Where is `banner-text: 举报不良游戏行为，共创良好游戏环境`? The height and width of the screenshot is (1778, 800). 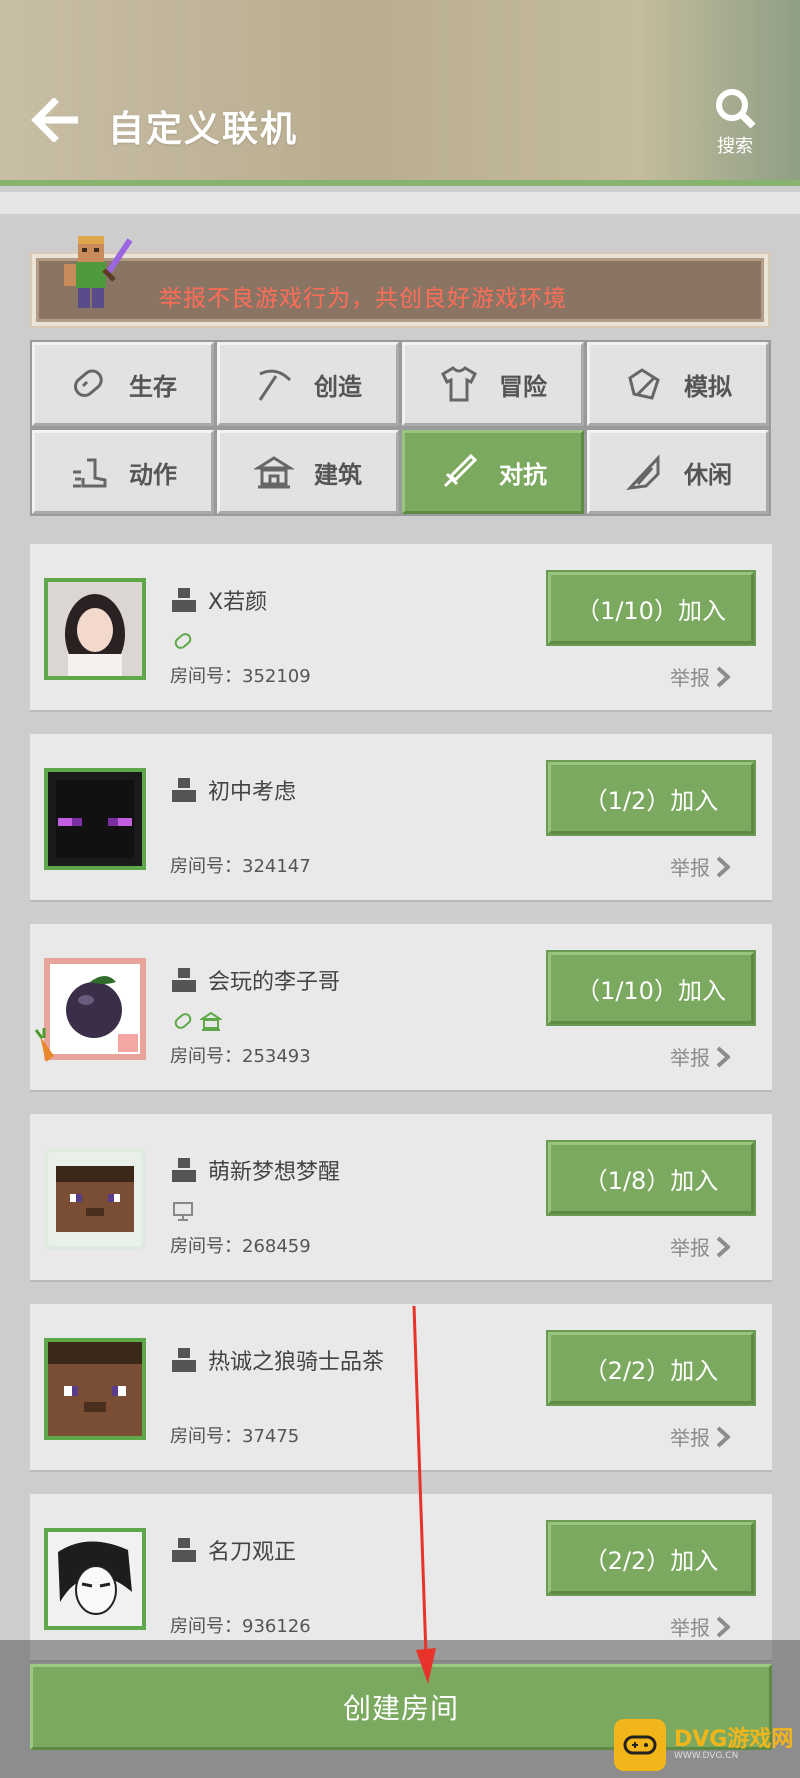 banner-text: 举报不良游戏行为，共创良好游戏环境 is located at coordinates (363, 299).